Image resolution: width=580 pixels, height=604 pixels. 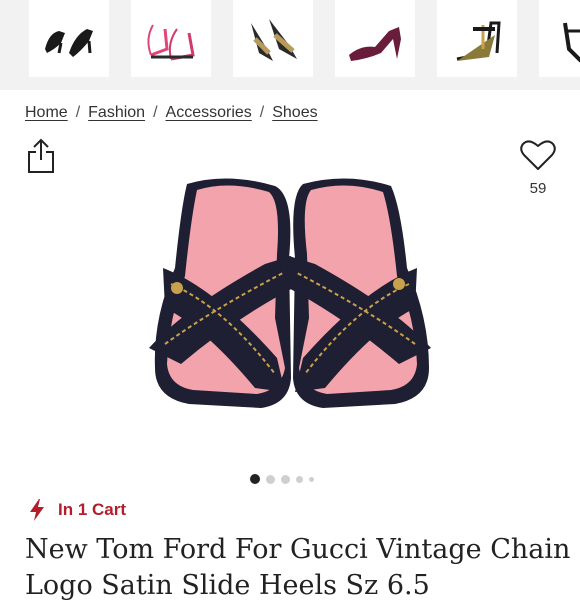 I want to click on breadcrumb: Home / Fashion / Accessories / Shoes, so click(x=171, y=113).